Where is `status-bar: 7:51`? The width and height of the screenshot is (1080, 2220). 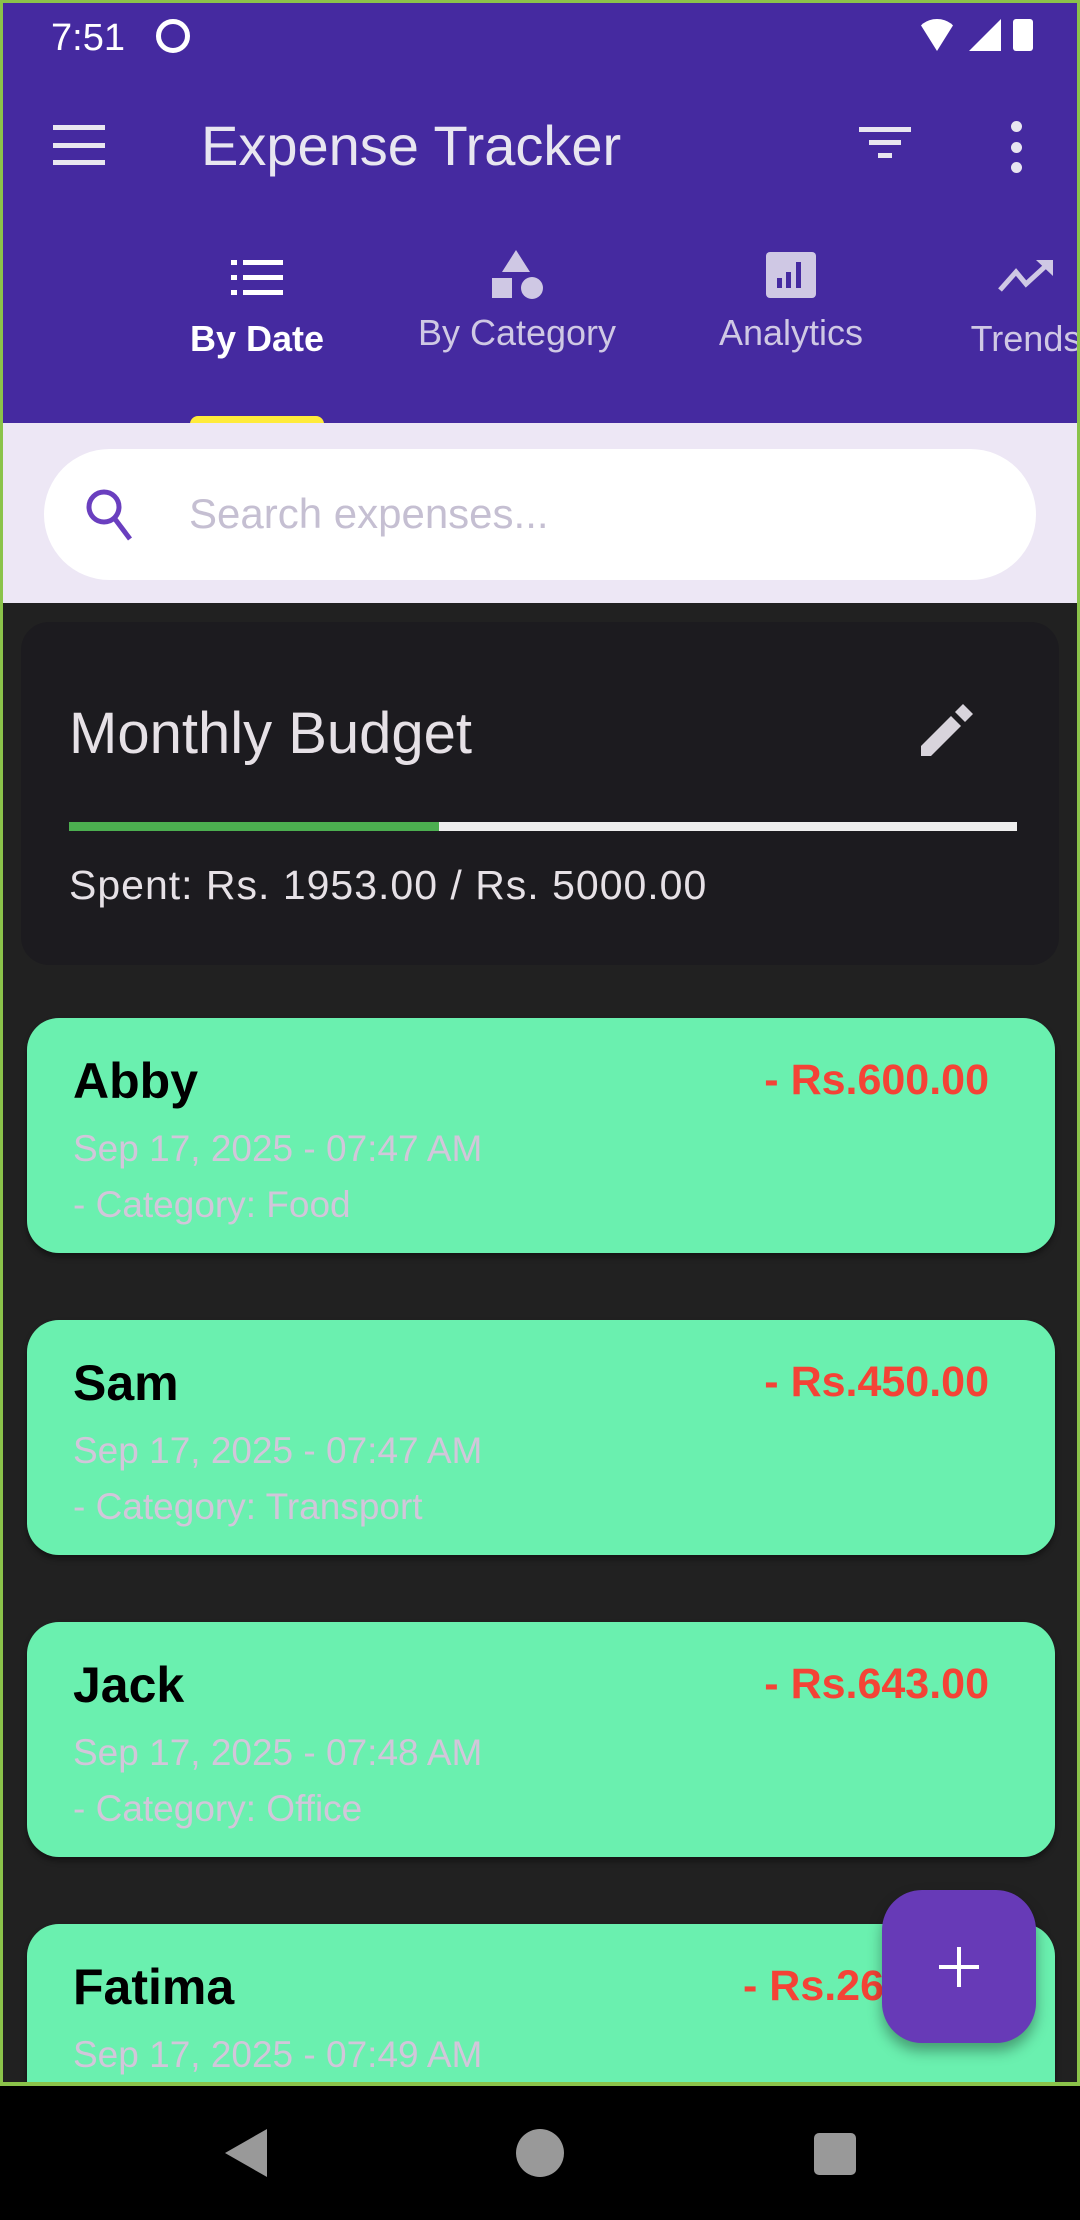 status-bar: 7:51 is located at coordinates (540, 45).